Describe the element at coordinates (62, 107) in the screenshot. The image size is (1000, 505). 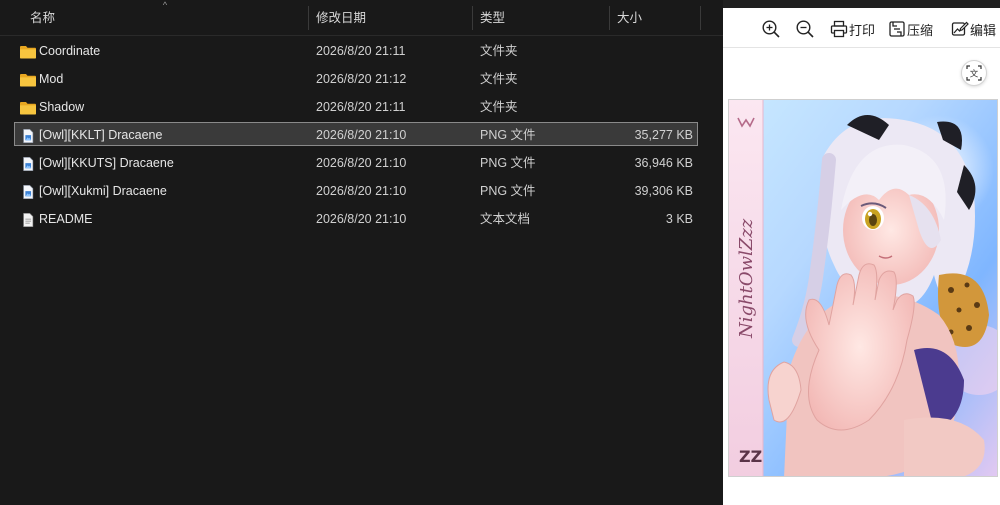
I see `file-name: Shadow` at that location.